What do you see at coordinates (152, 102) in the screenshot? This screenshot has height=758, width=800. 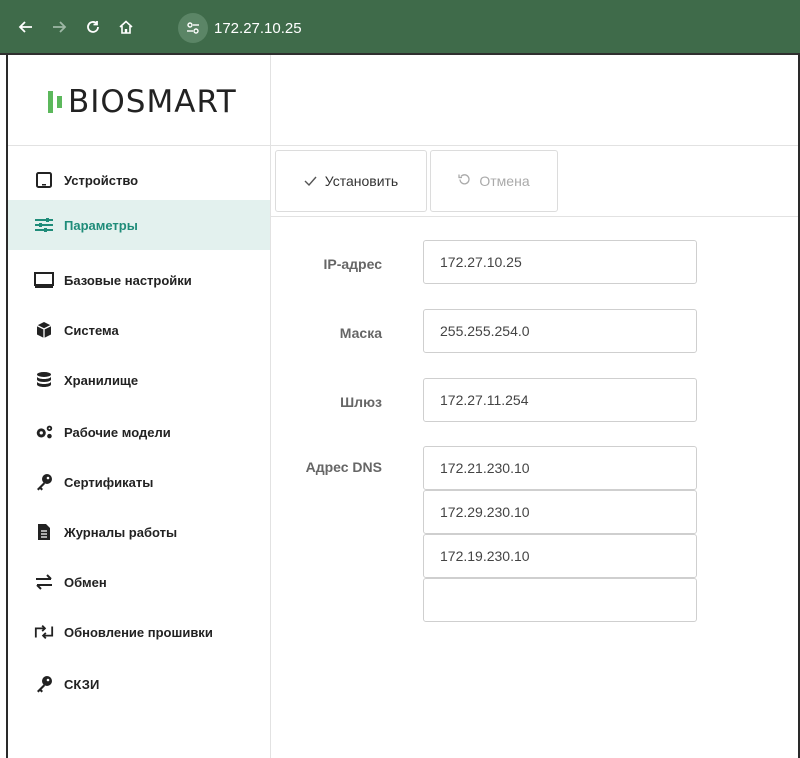 I see `logo-text: BIOSMART` at bounding box center [152, 102].